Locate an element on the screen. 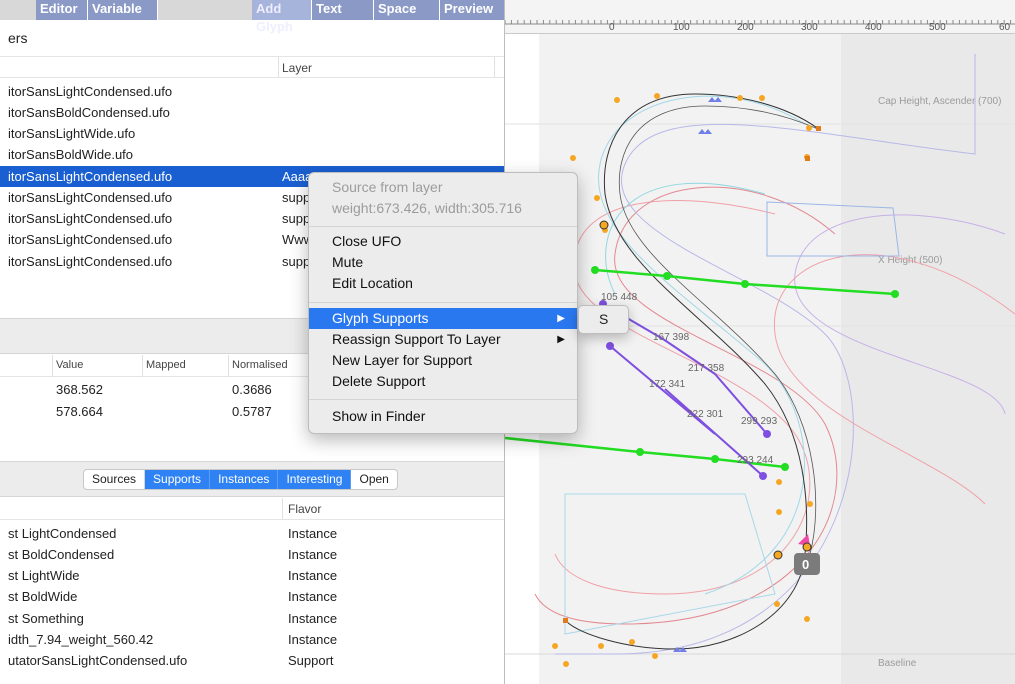  seg-supports: Supports is located at coordinates (178, 479).